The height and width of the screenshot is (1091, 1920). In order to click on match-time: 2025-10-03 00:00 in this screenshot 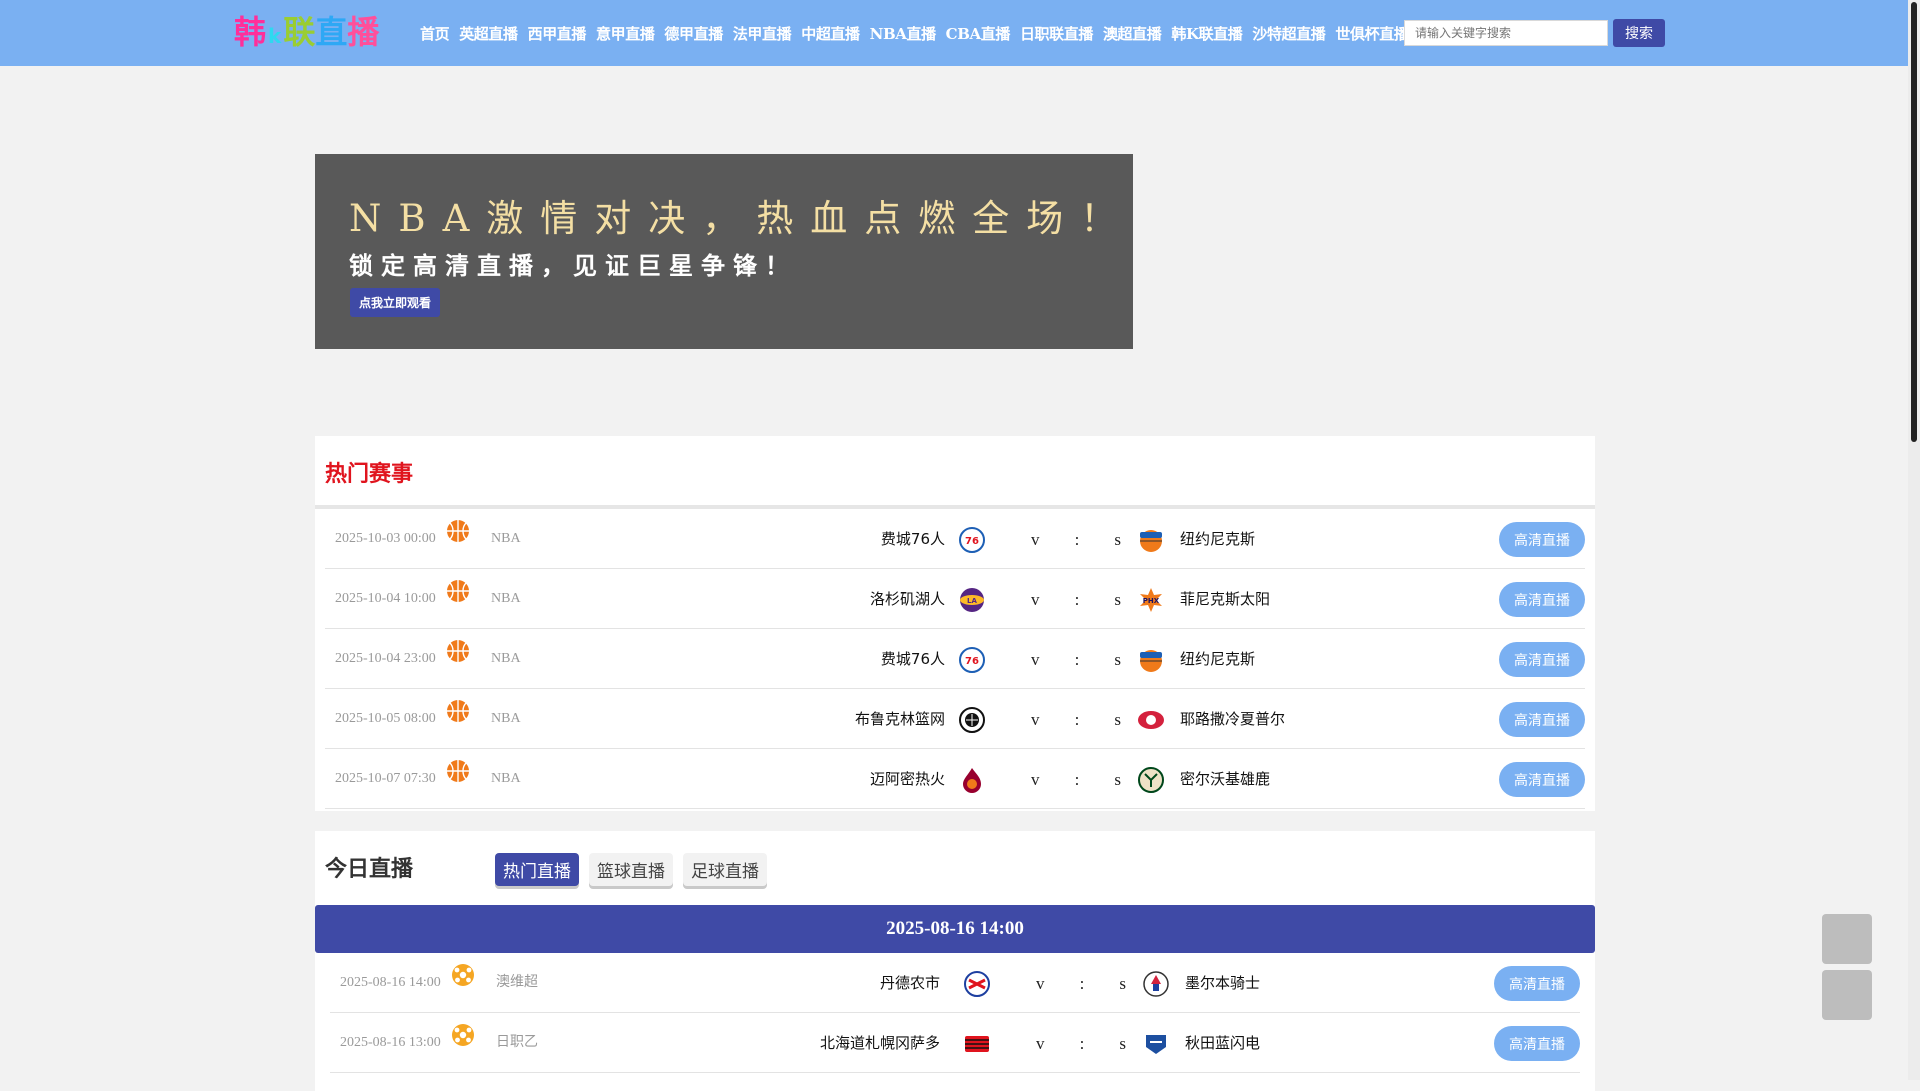, I will do `click(385, 538)`.